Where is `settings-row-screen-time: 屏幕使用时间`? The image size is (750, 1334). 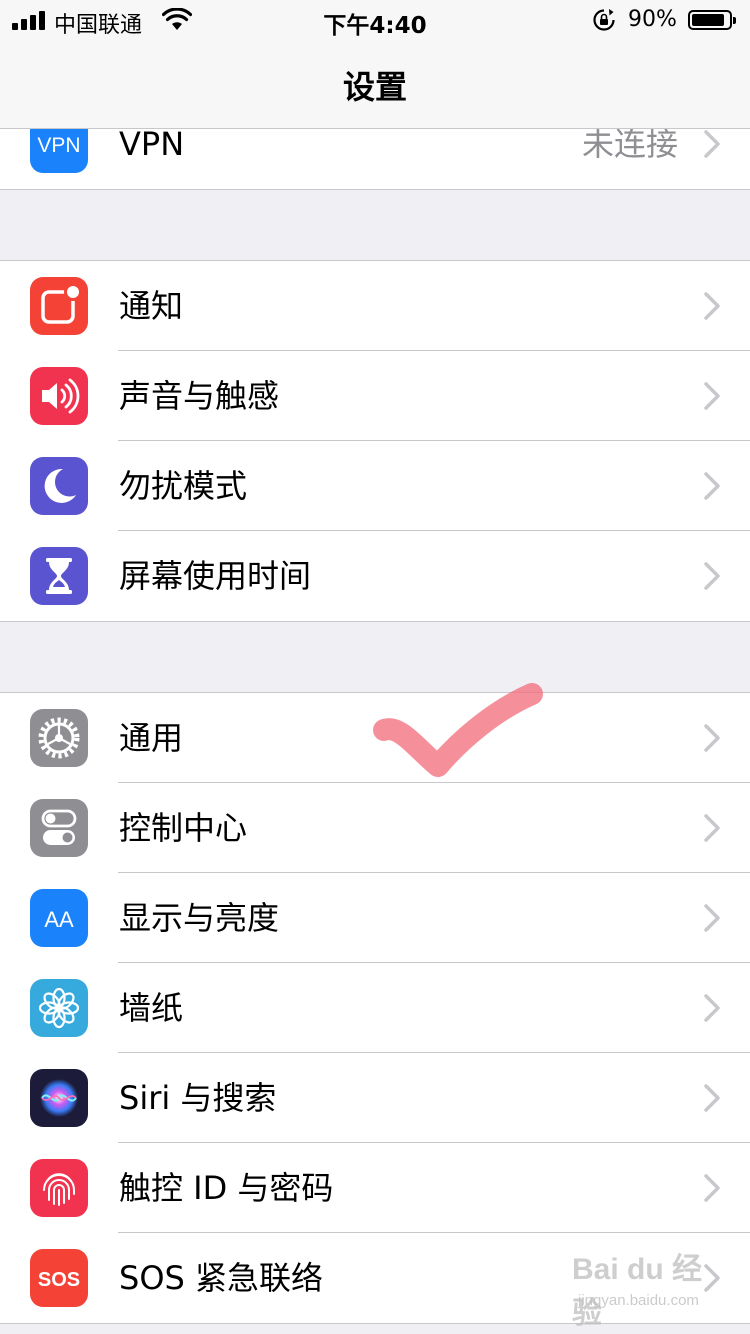
settings-row-screen-time: 屏幕使用时间 is located at coordinates (375, 576).